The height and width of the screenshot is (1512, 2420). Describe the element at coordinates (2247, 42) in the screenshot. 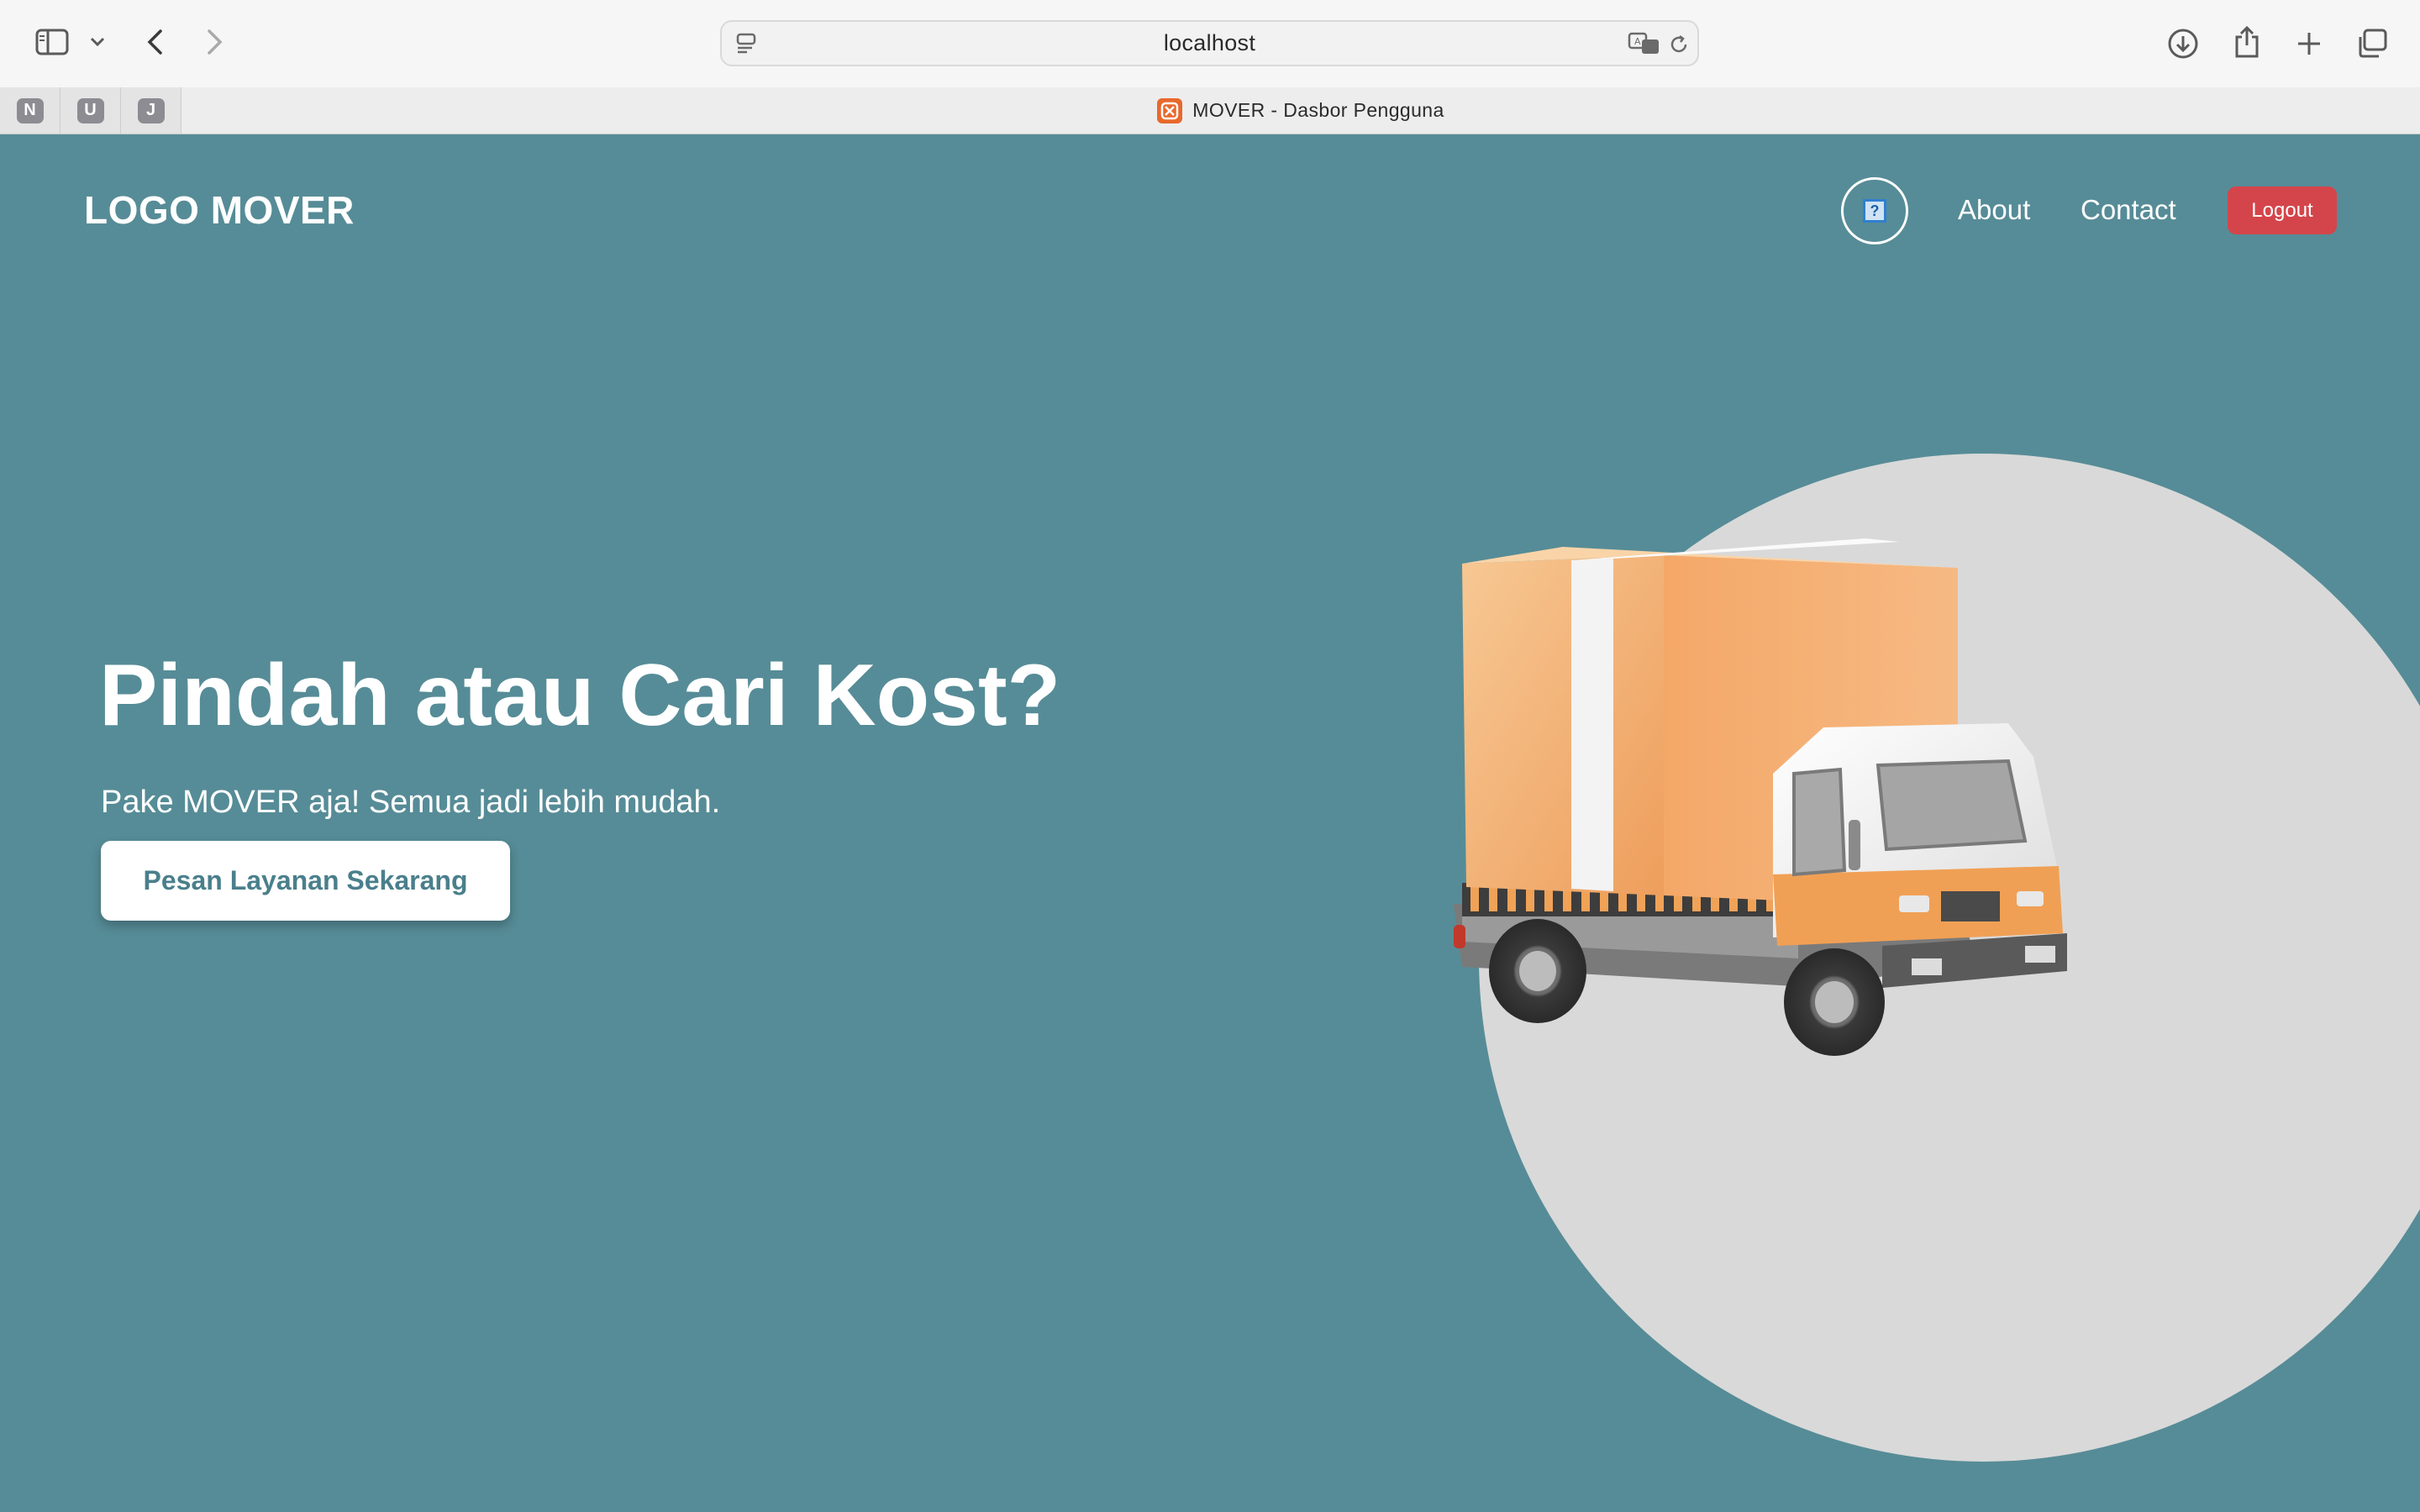

I see `share-icon` at that location.